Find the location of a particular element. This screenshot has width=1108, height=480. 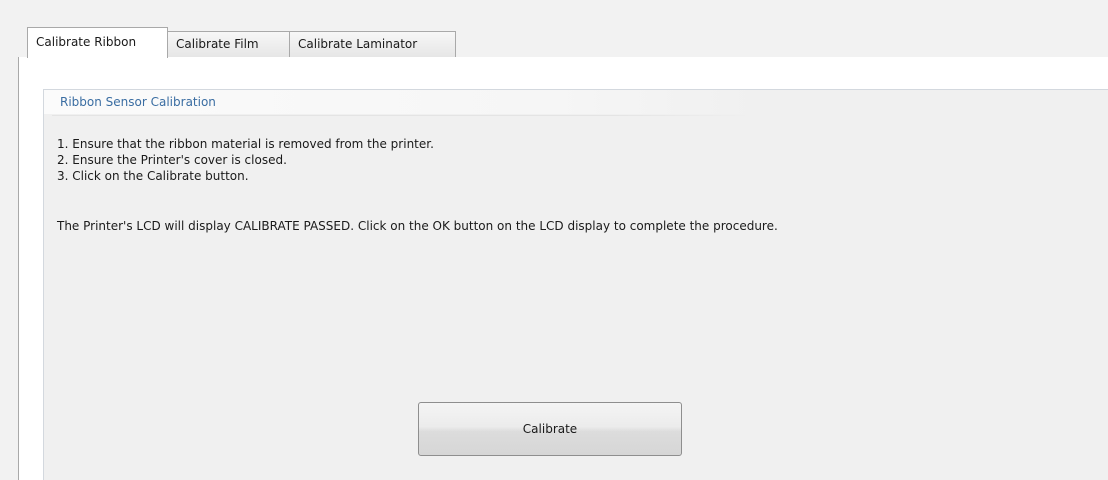

tab-calibrate-ribbon: Calibrate Ribbon is located at coordinates (97, 42).